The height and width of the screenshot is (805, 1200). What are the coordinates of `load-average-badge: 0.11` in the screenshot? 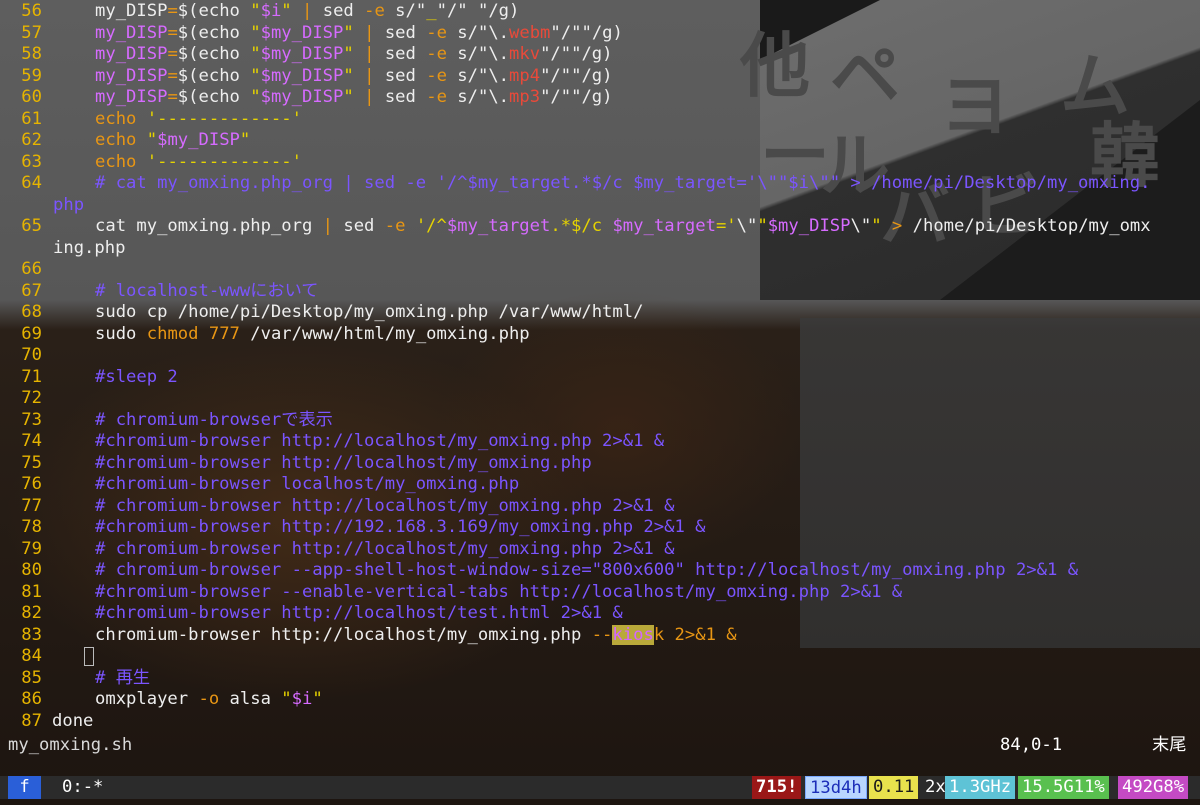 It's located at (894, 787).